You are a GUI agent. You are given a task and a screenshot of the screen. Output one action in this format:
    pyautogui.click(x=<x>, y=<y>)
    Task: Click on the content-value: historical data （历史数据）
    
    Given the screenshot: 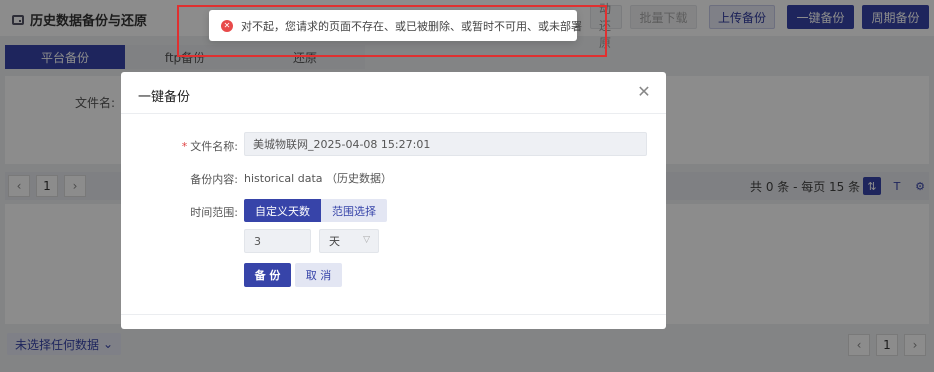 What is the action you would take?
    pyautogui.click(x=318, y=178)
    